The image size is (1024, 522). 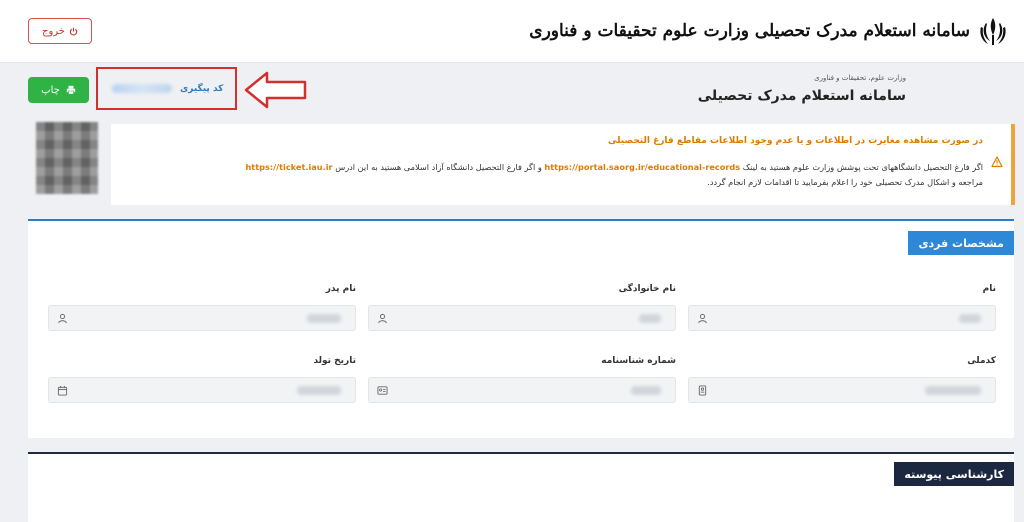 What do you see at coordinates (53, 31) in the screenshot?
I see `logout-label: خروج` at bounding box center [53, 31].